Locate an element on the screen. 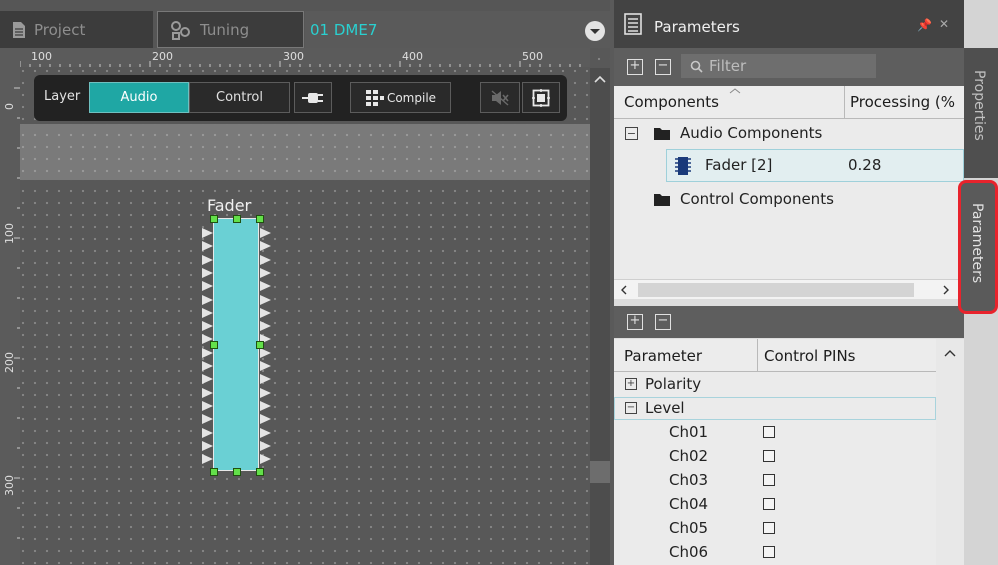  fader-component is located at coordinates (236, 344).